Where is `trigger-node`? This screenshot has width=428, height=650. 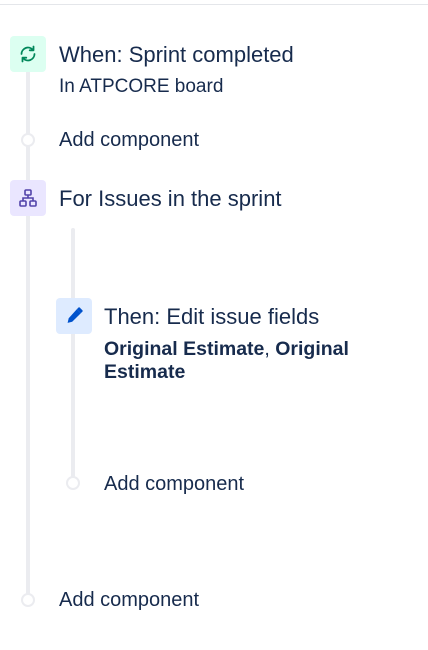
trigger-node is located at coordinates (28, 54).